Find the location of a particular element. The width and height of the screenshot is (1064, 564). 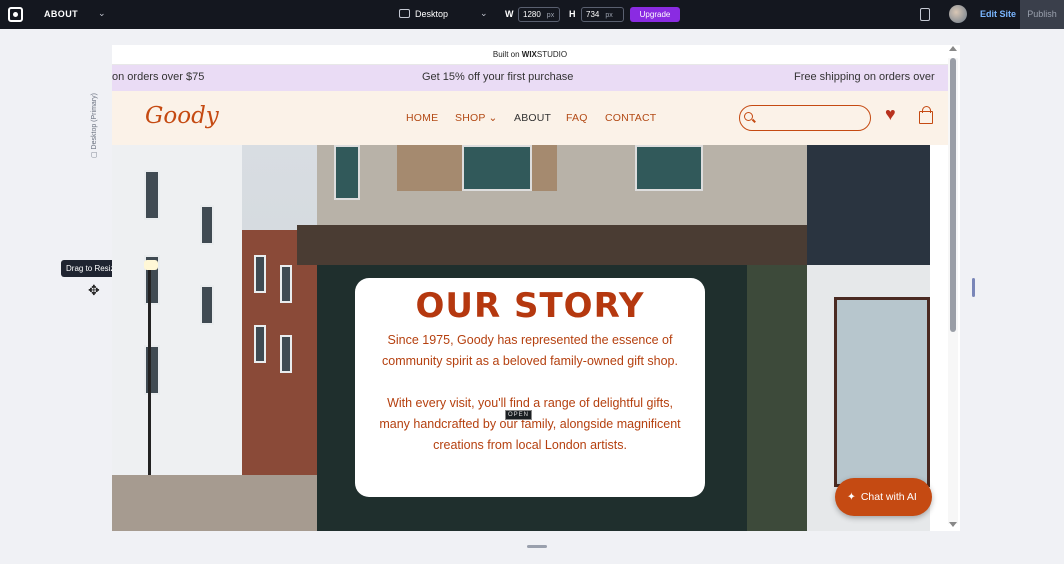

bottom-resize-handle is located at coordinates (537, 546).